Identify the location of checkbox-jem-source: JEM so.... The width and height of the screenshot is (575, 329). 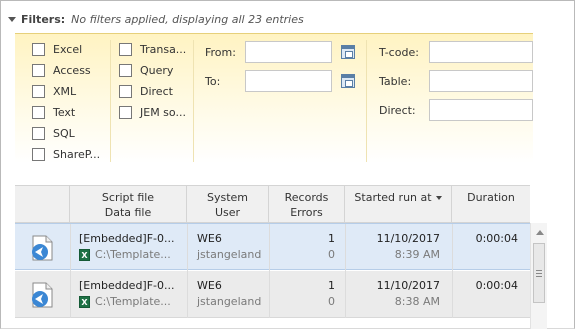
(152, 112).